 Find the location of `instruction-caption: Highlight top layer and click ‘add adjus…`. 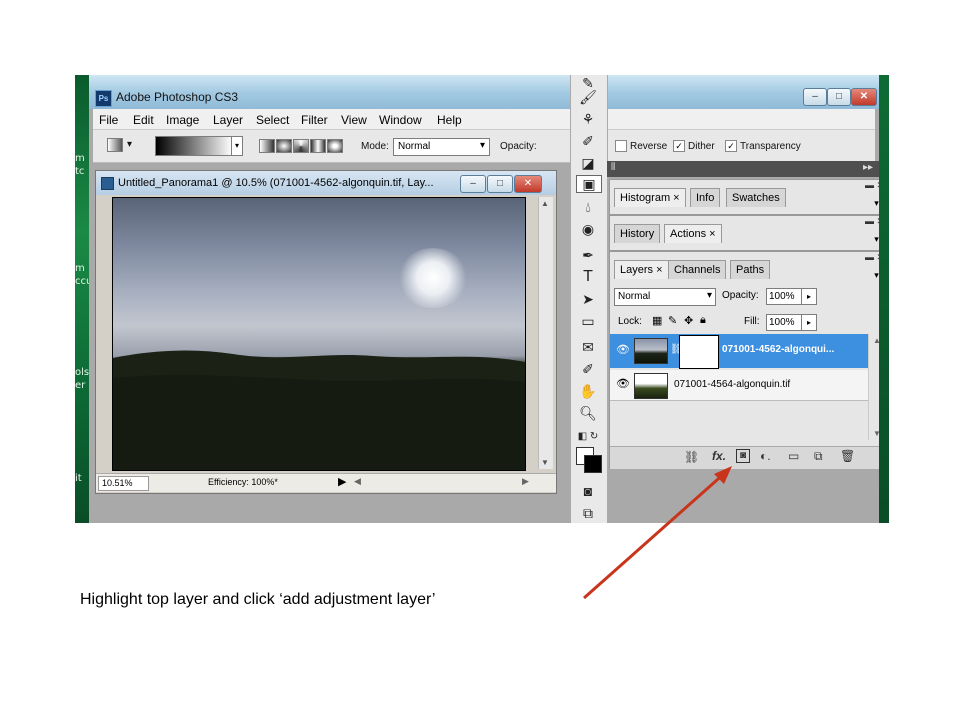

instruction-caption: Highlight top layer and click ‘add adjus… is located at coordinates (258, 599).